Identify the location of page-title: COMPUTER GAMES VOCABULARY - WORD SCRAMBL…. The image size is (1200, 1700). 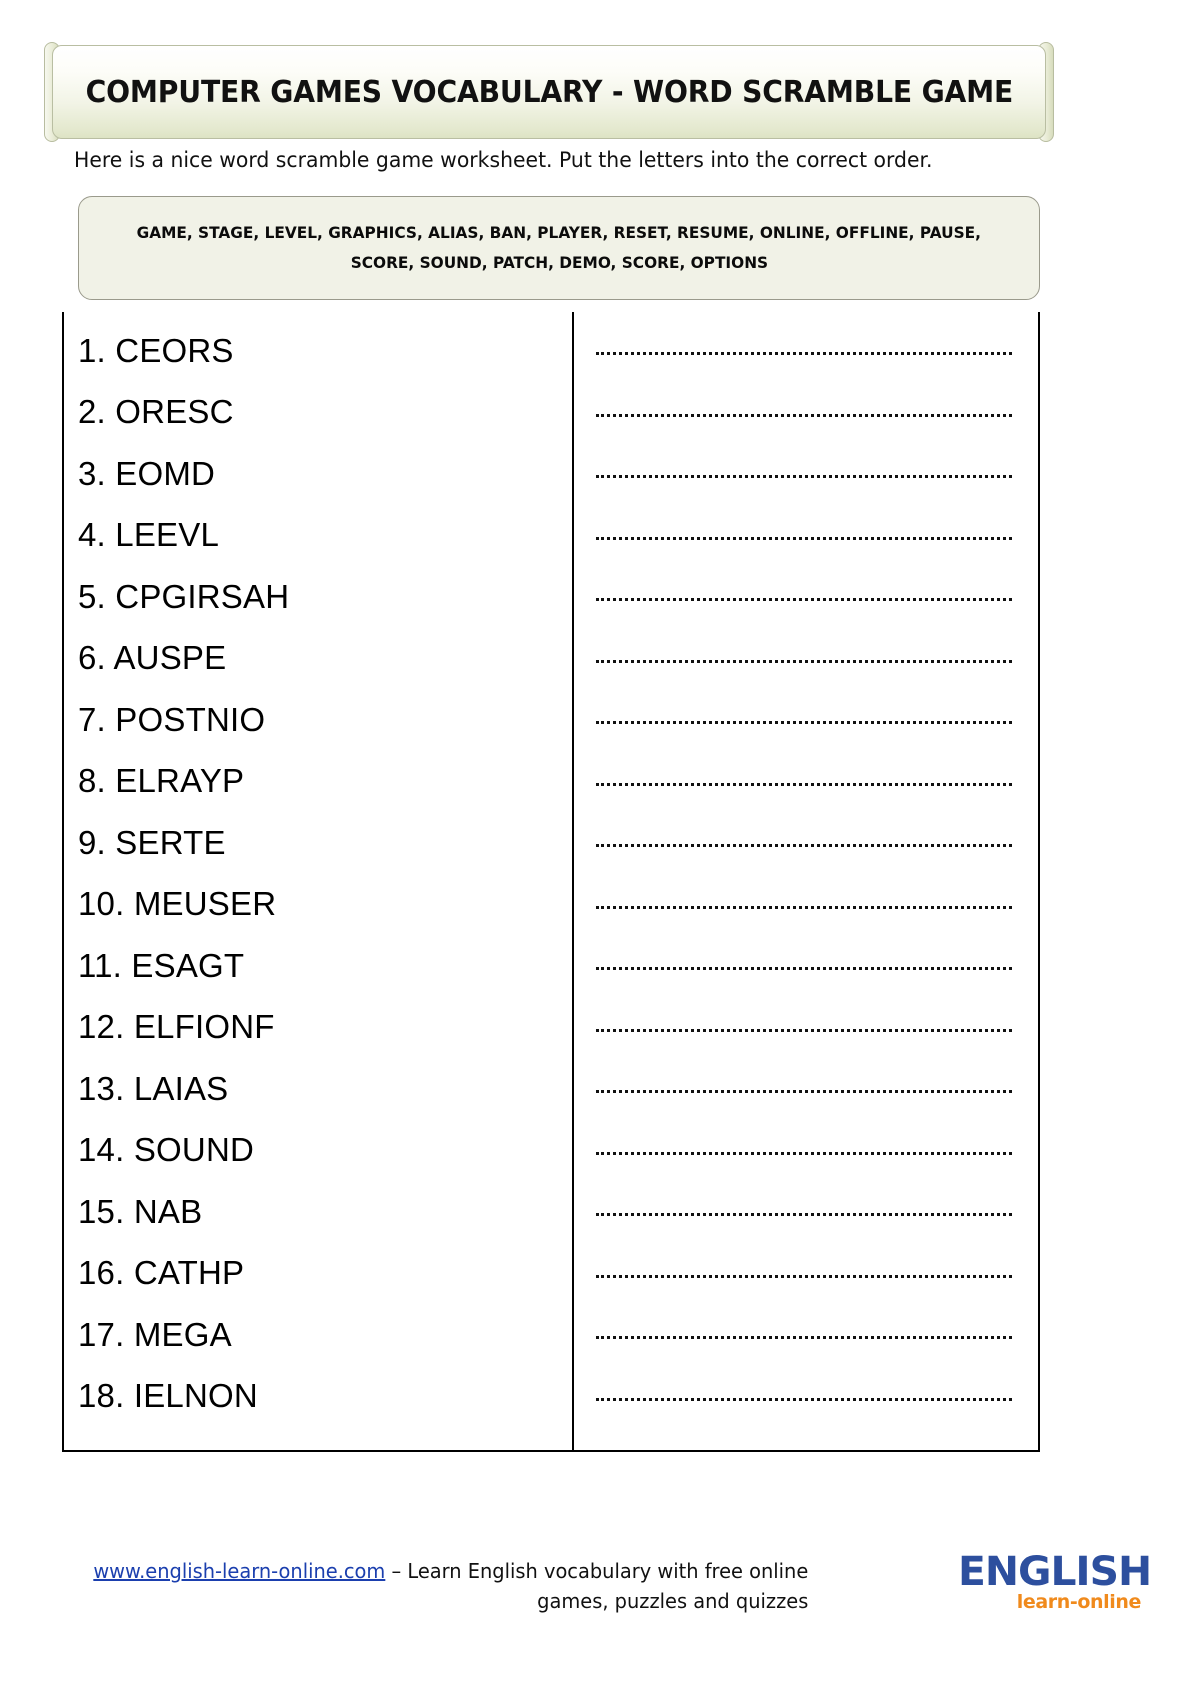
(549, 92).